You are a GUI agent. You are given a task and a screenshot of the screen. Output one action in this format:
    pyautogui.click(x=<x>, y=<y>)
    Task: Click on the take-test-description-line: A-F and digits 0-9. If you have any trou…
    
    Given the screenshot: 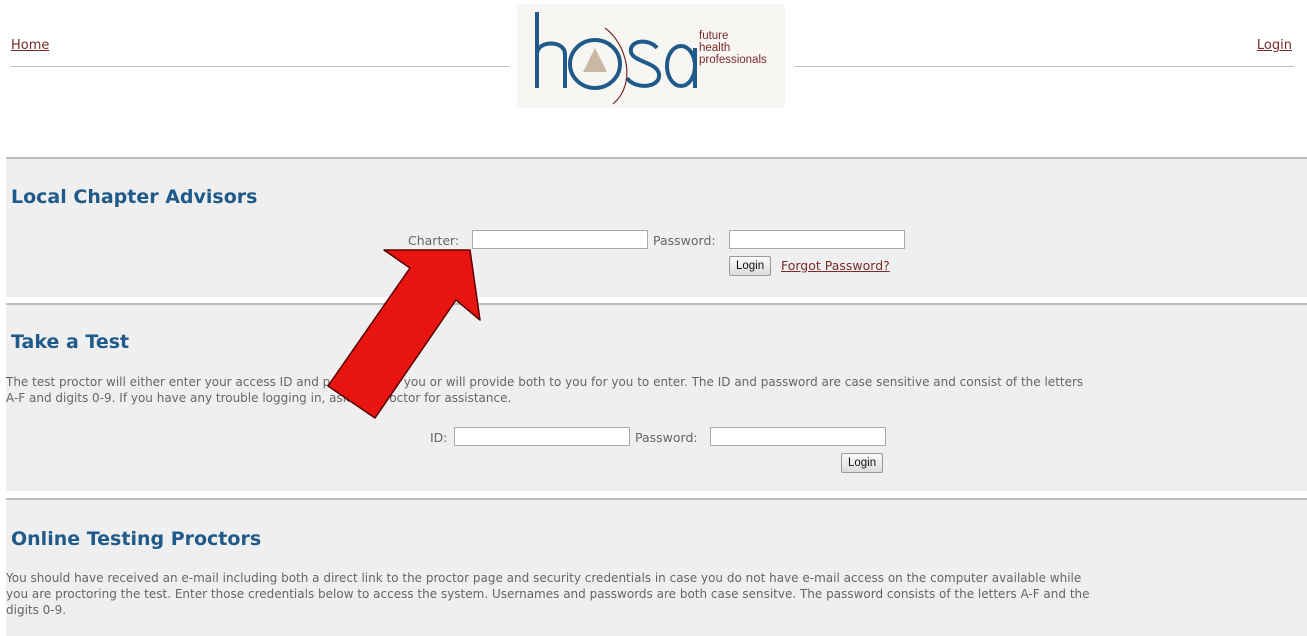 What is the action you would take?
    pyautogui.click(x=259, y=398)
    